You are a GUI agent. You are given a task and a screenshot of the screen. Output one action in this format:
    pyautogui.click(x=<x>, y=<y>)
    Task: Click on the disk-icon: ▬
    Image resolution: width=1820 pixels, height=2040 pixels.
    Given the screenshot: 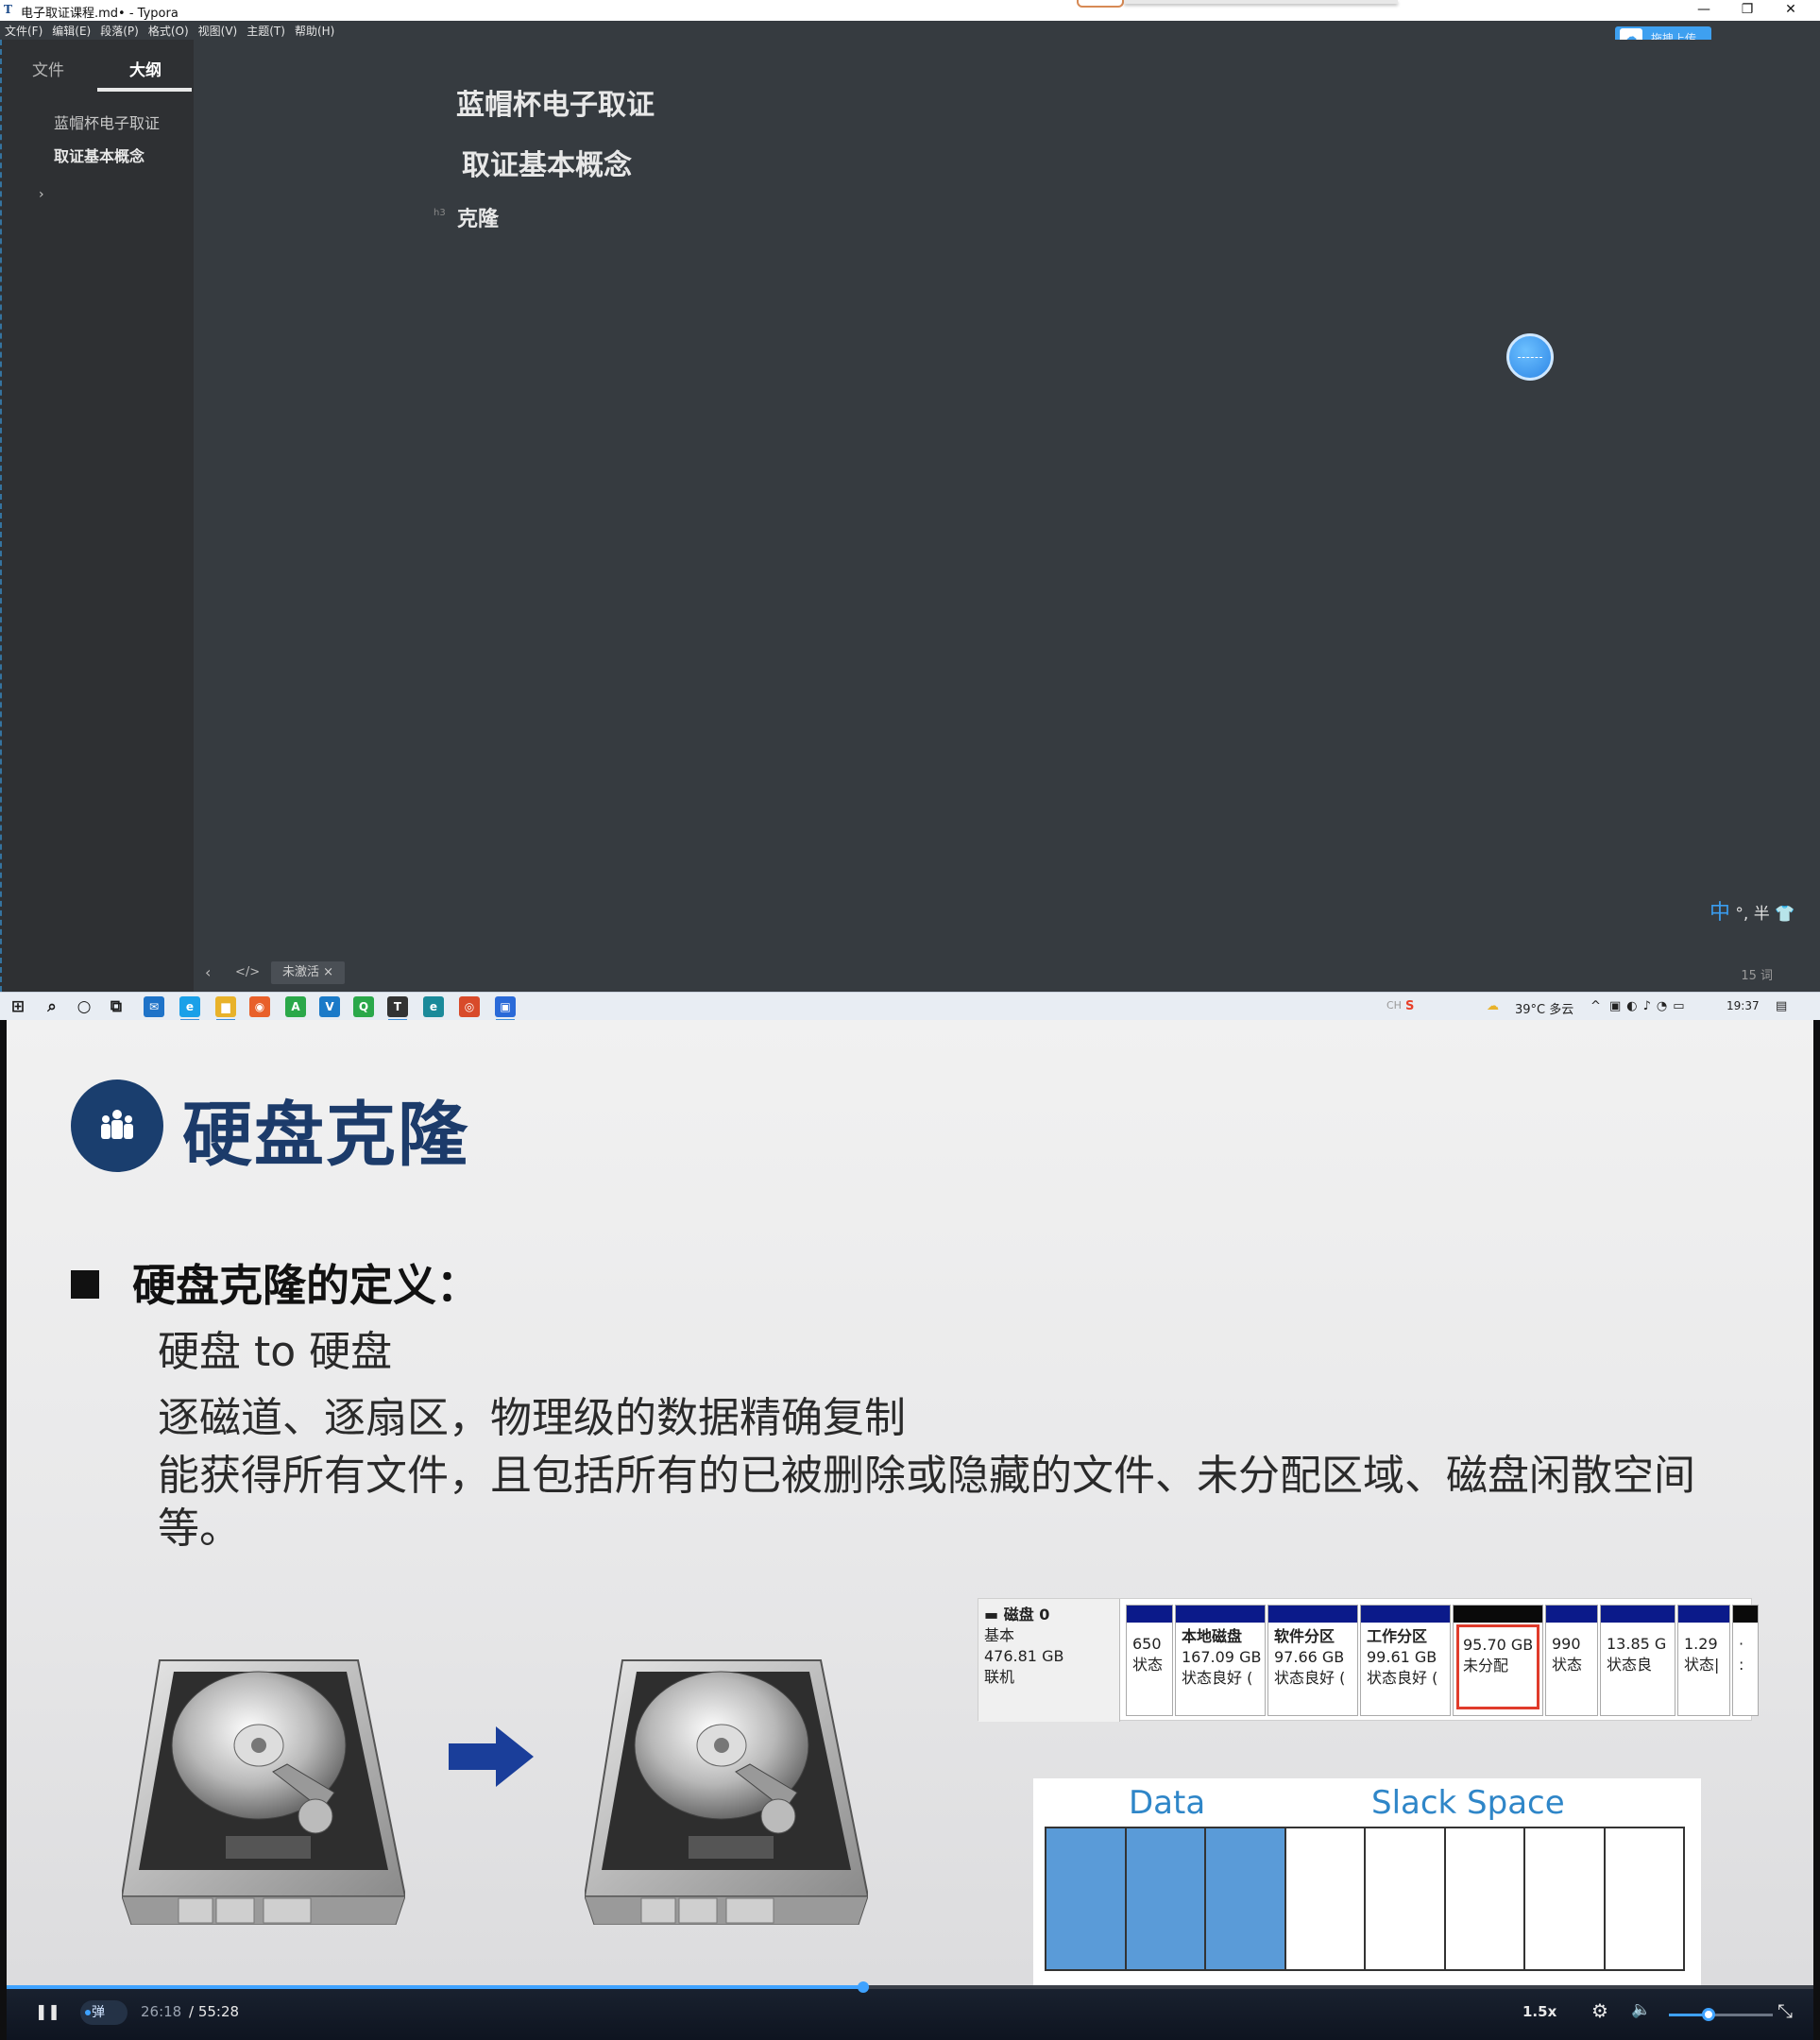 What is the action you would take?
    pyautogui.click(x=994, y=1615)
    